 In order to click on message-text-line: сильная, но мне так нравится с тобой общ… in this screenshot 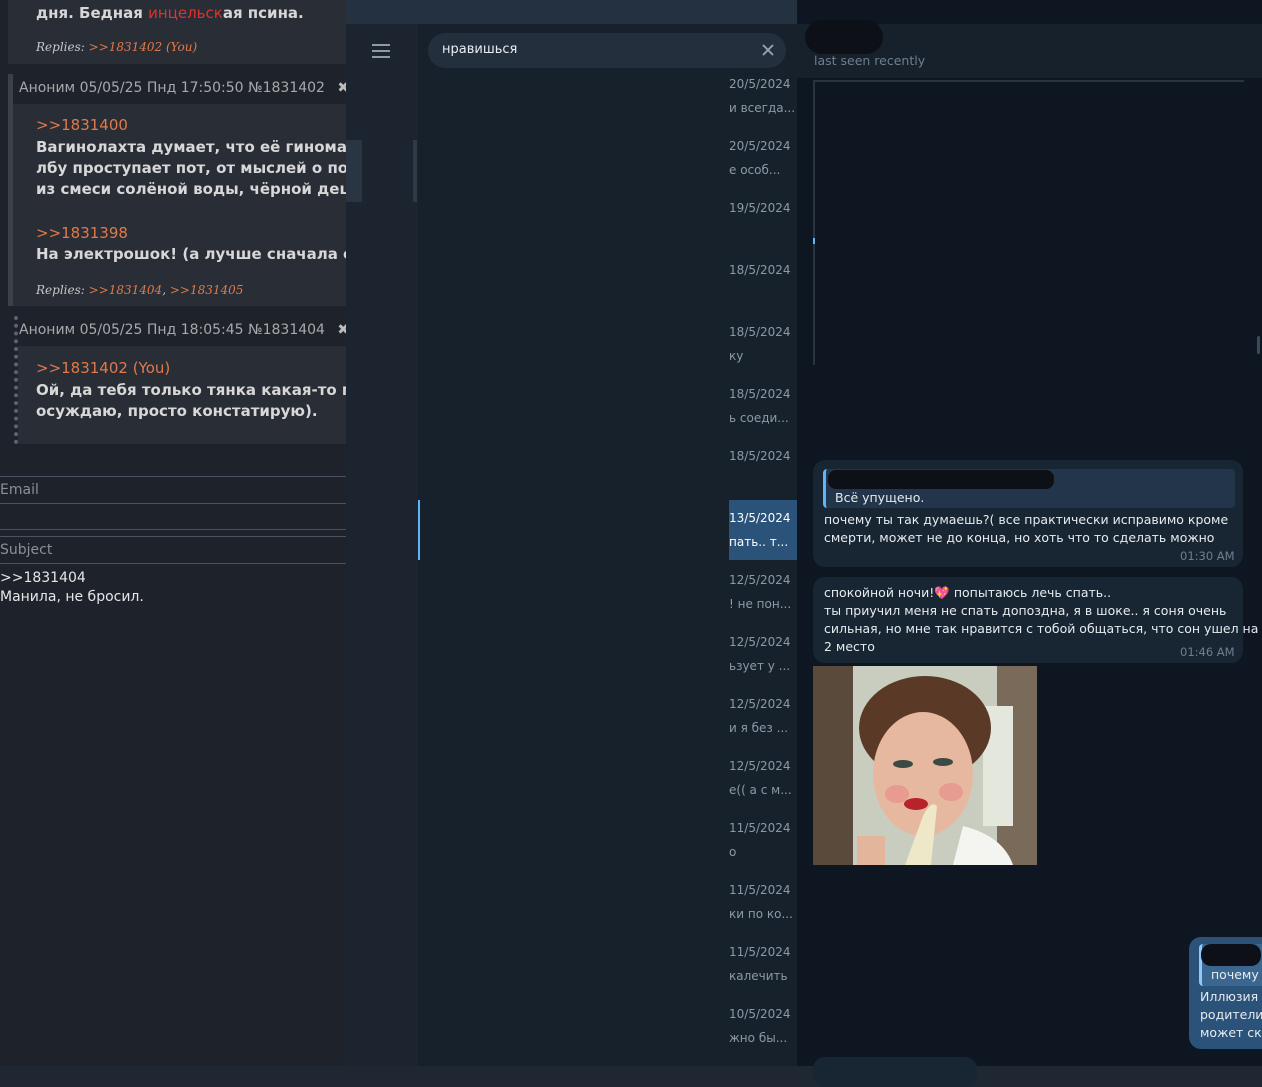, I will do `click(1041, 628)`.